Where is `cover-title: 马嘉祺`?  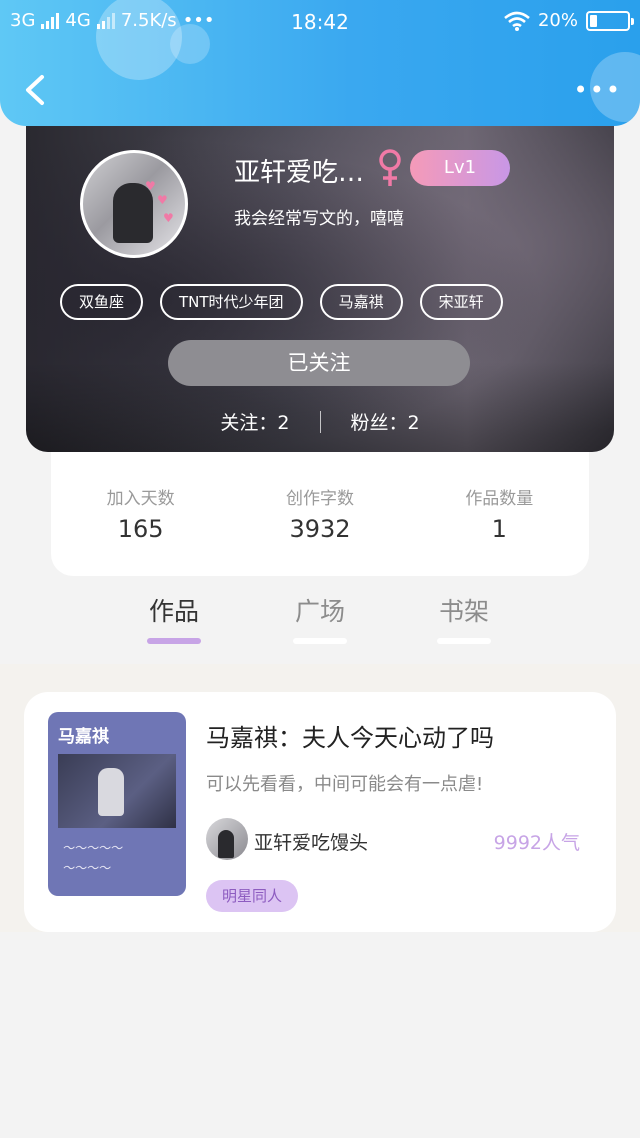
cover-title: 马嘉祺 is located at coordinates (83, 737).